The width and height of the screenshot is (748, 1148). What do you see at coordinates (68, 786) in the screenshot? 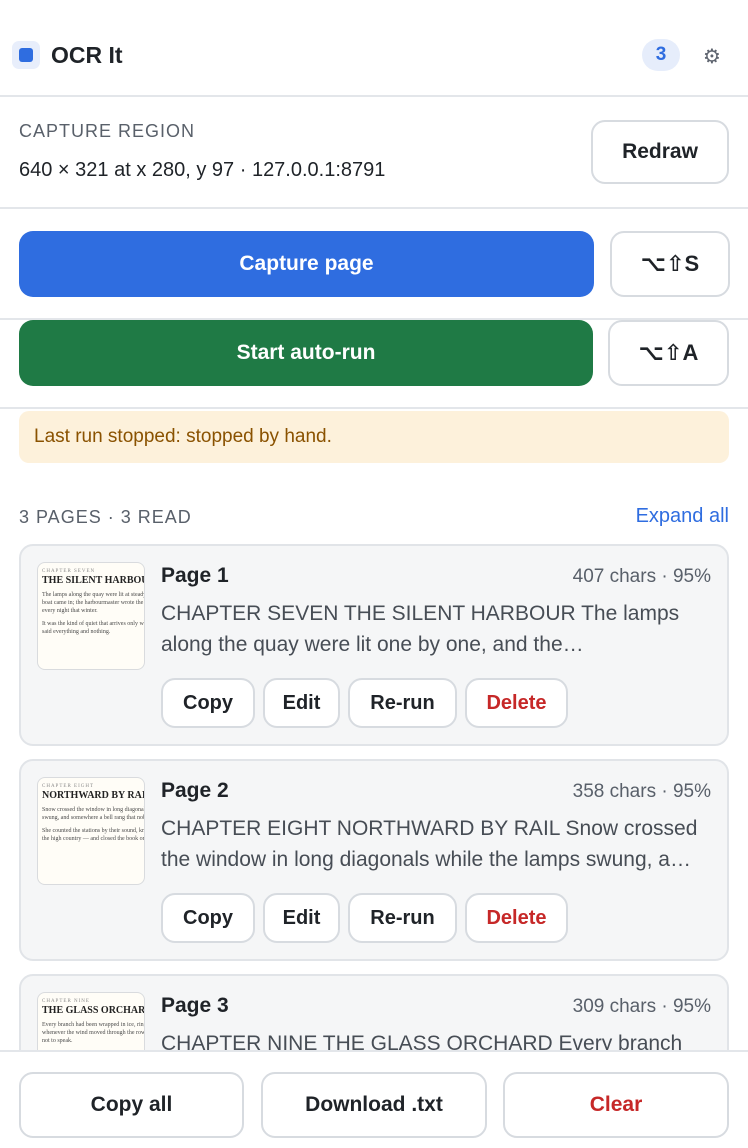
I see `thumb-kicker: CHAPTER EIGHT` at bounding box center [68, 786].